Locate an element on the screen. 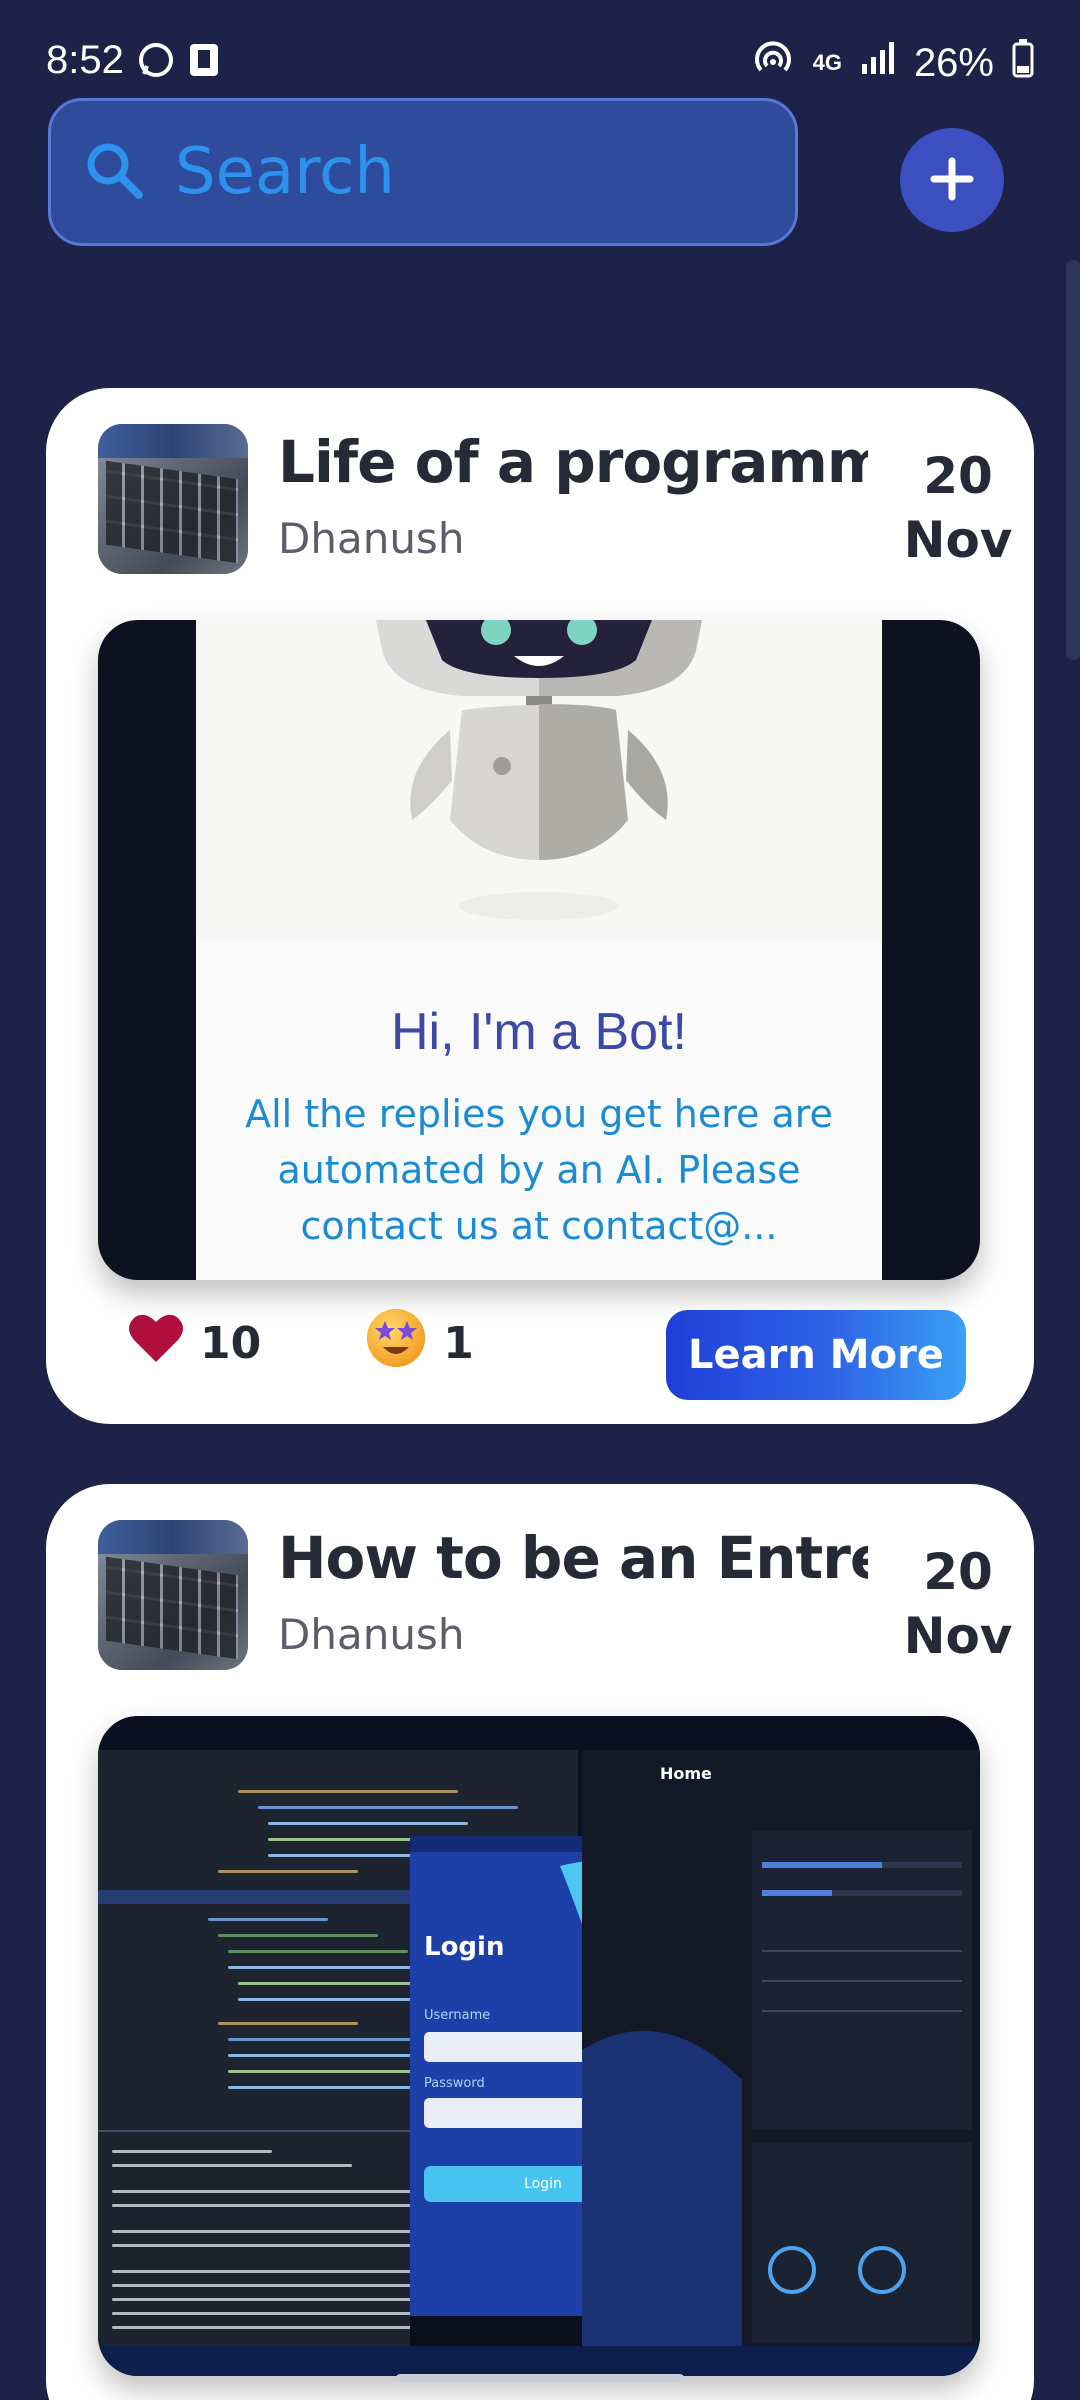 The width and height of the screenshot is (1080, 2400). search-icon is located at coordinates (114, 172).